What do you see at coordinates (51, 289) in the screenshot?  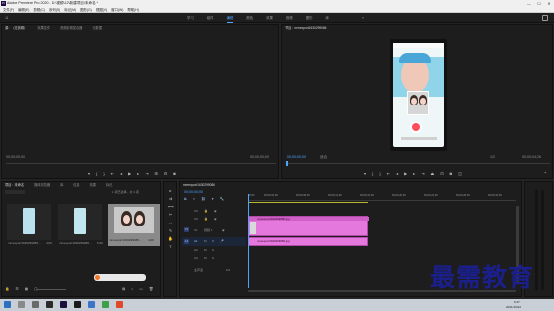 I see `zoom-slider` at bounding box center [51, 289].